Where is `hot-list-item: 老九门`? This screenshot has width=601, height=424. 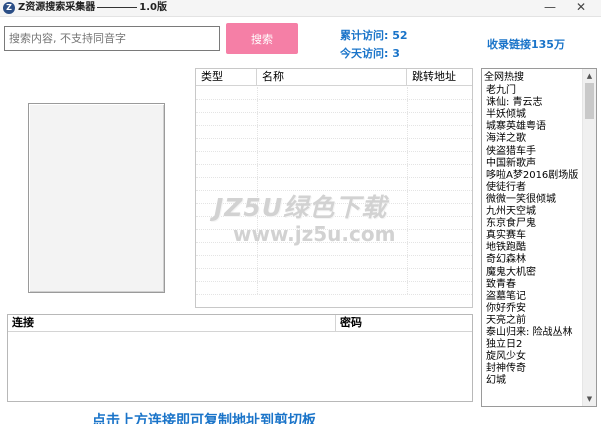
hot-list-item: 老九门 is located at coordinates (501, 91).